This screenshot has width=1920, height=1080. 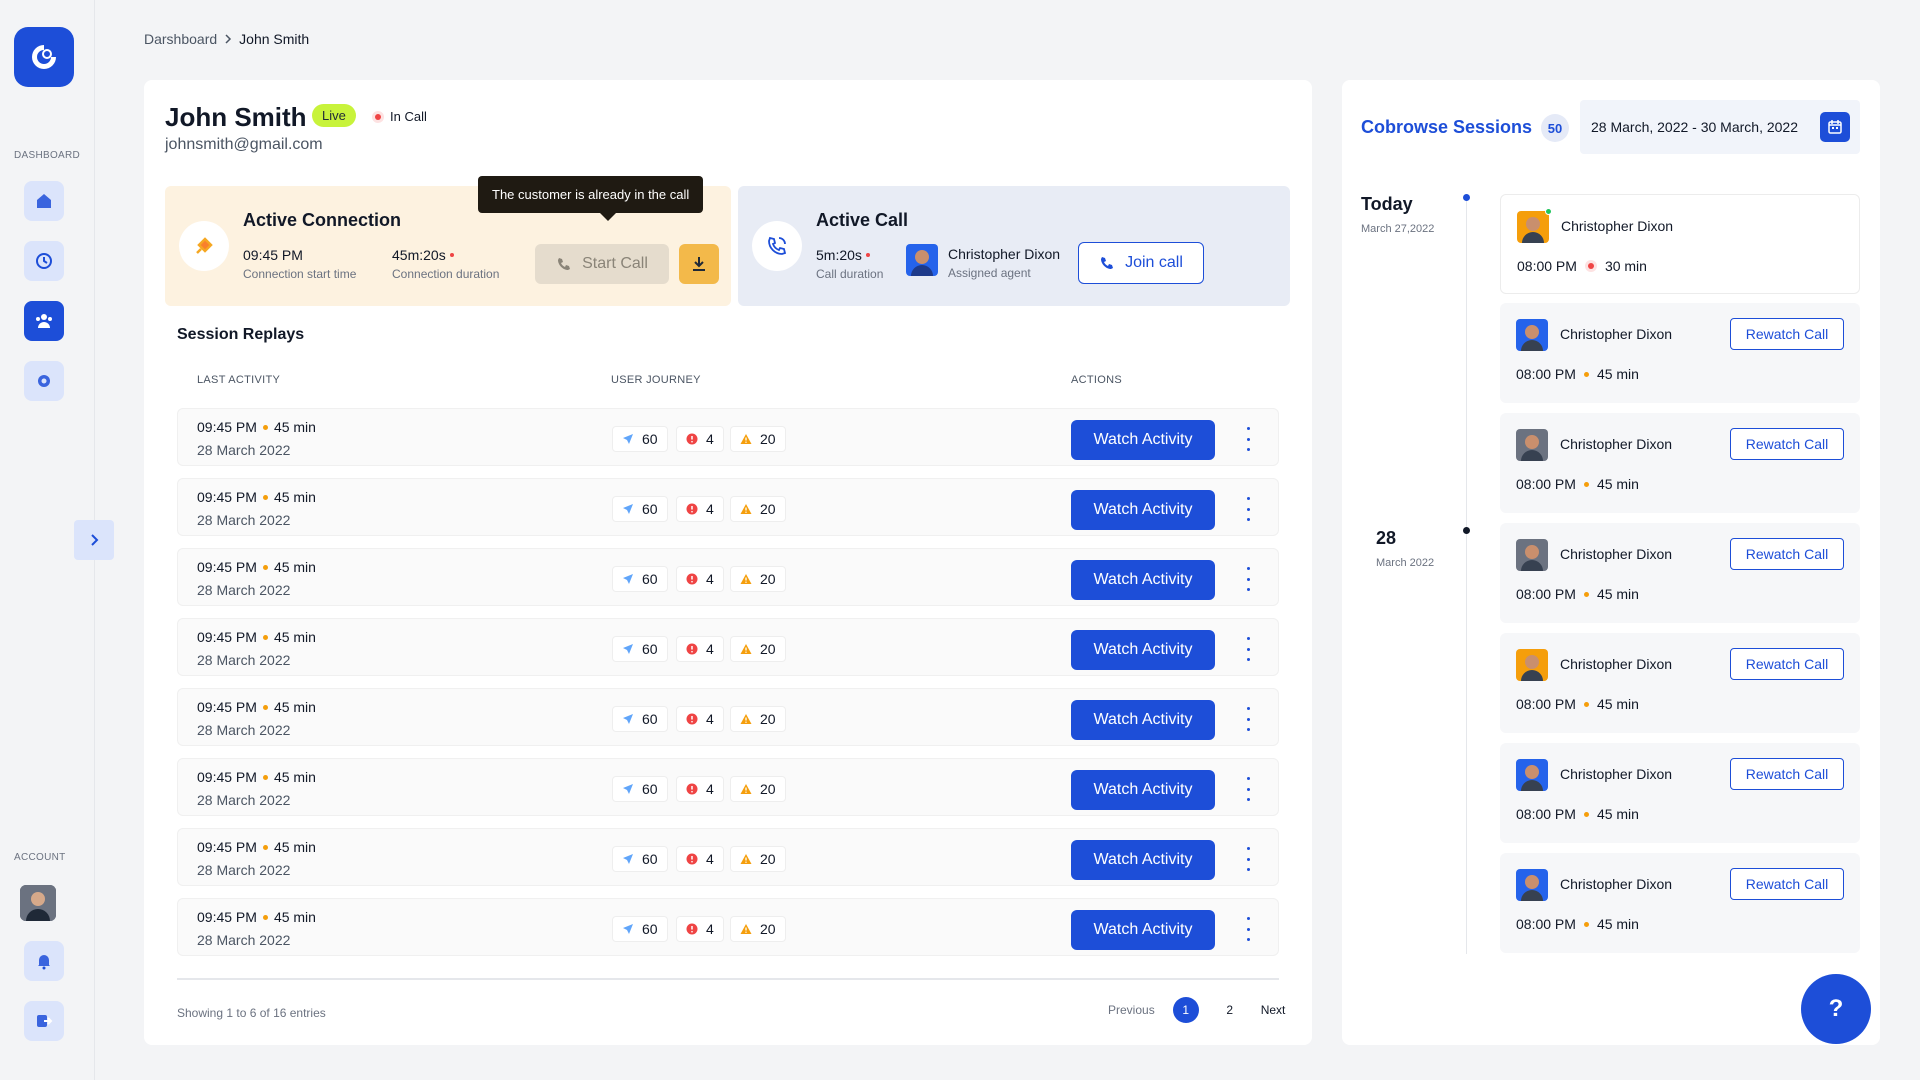 What do you see at coordinates (47, 155) in the screenshot?
I see `dashboard-section-label: DASHBOARD` at bounding box center [47, 155].